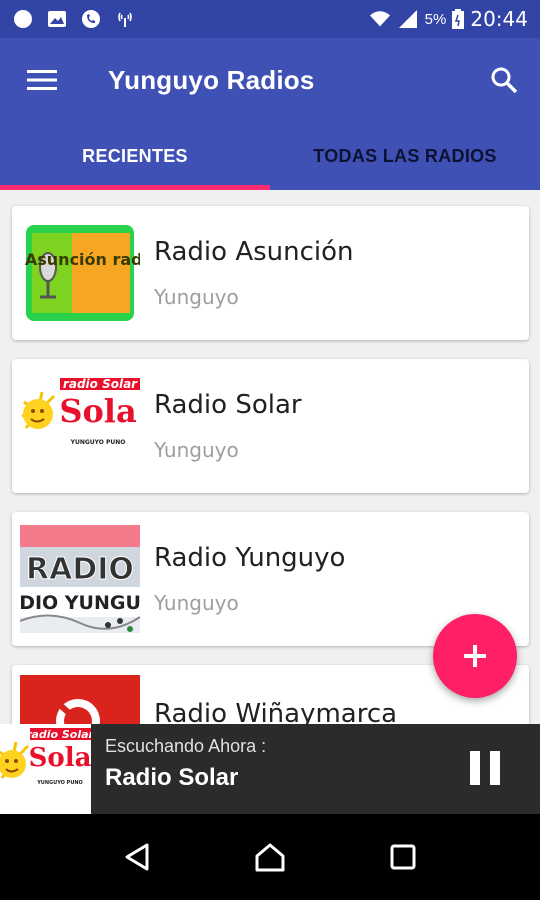 This screenshot has width=540, height=900. Describe the element at coordinates (135, 156) in the screenshot. I see `tab-recientes: RECIENTES` at that location.